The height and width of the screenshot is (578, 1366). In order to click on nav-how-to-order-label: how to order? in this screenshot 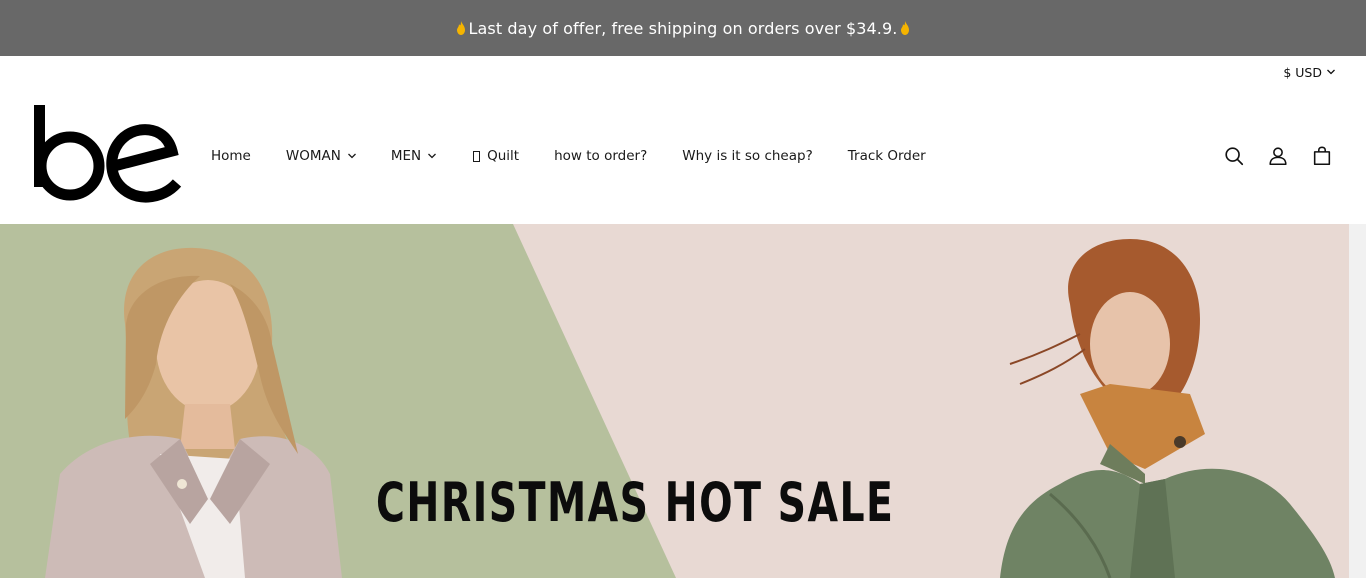, I will do `click(601, 156)`.